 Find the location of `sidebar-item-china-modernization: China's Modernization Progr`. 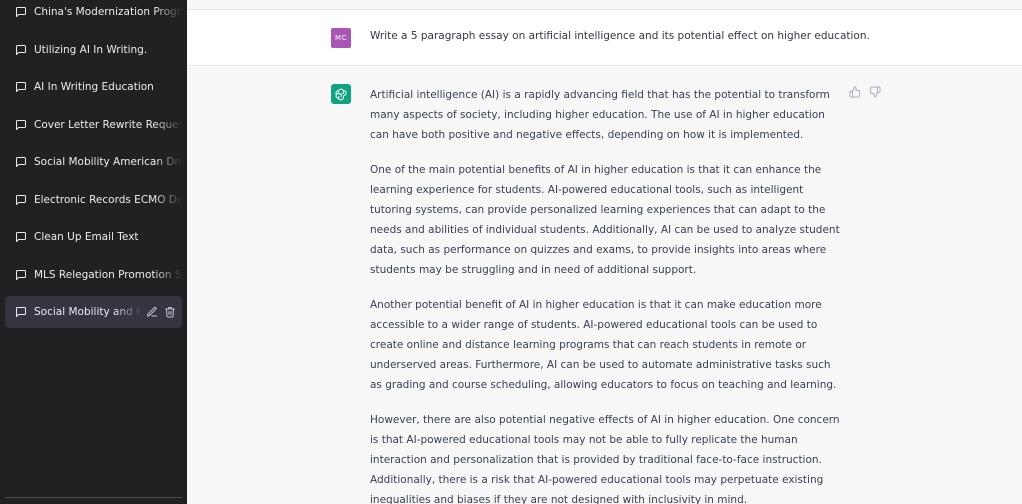

sidebar-item-china-modernization: China's Modernization Progr is located at coordinates (93, 14).